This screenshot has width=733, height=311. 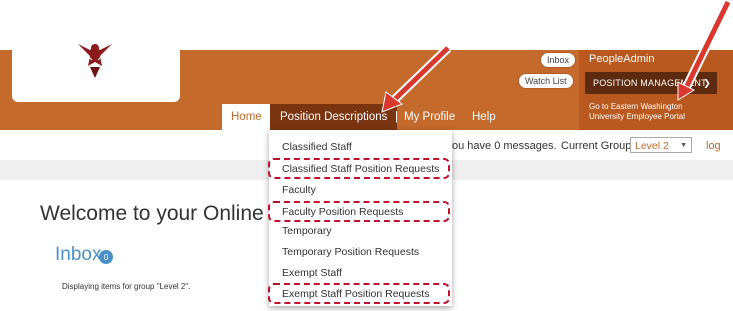 What do you see at coordinates (359, 293) in the screenshot?
I see `highlight-exempt-requests` at bounding box center [359, 293].